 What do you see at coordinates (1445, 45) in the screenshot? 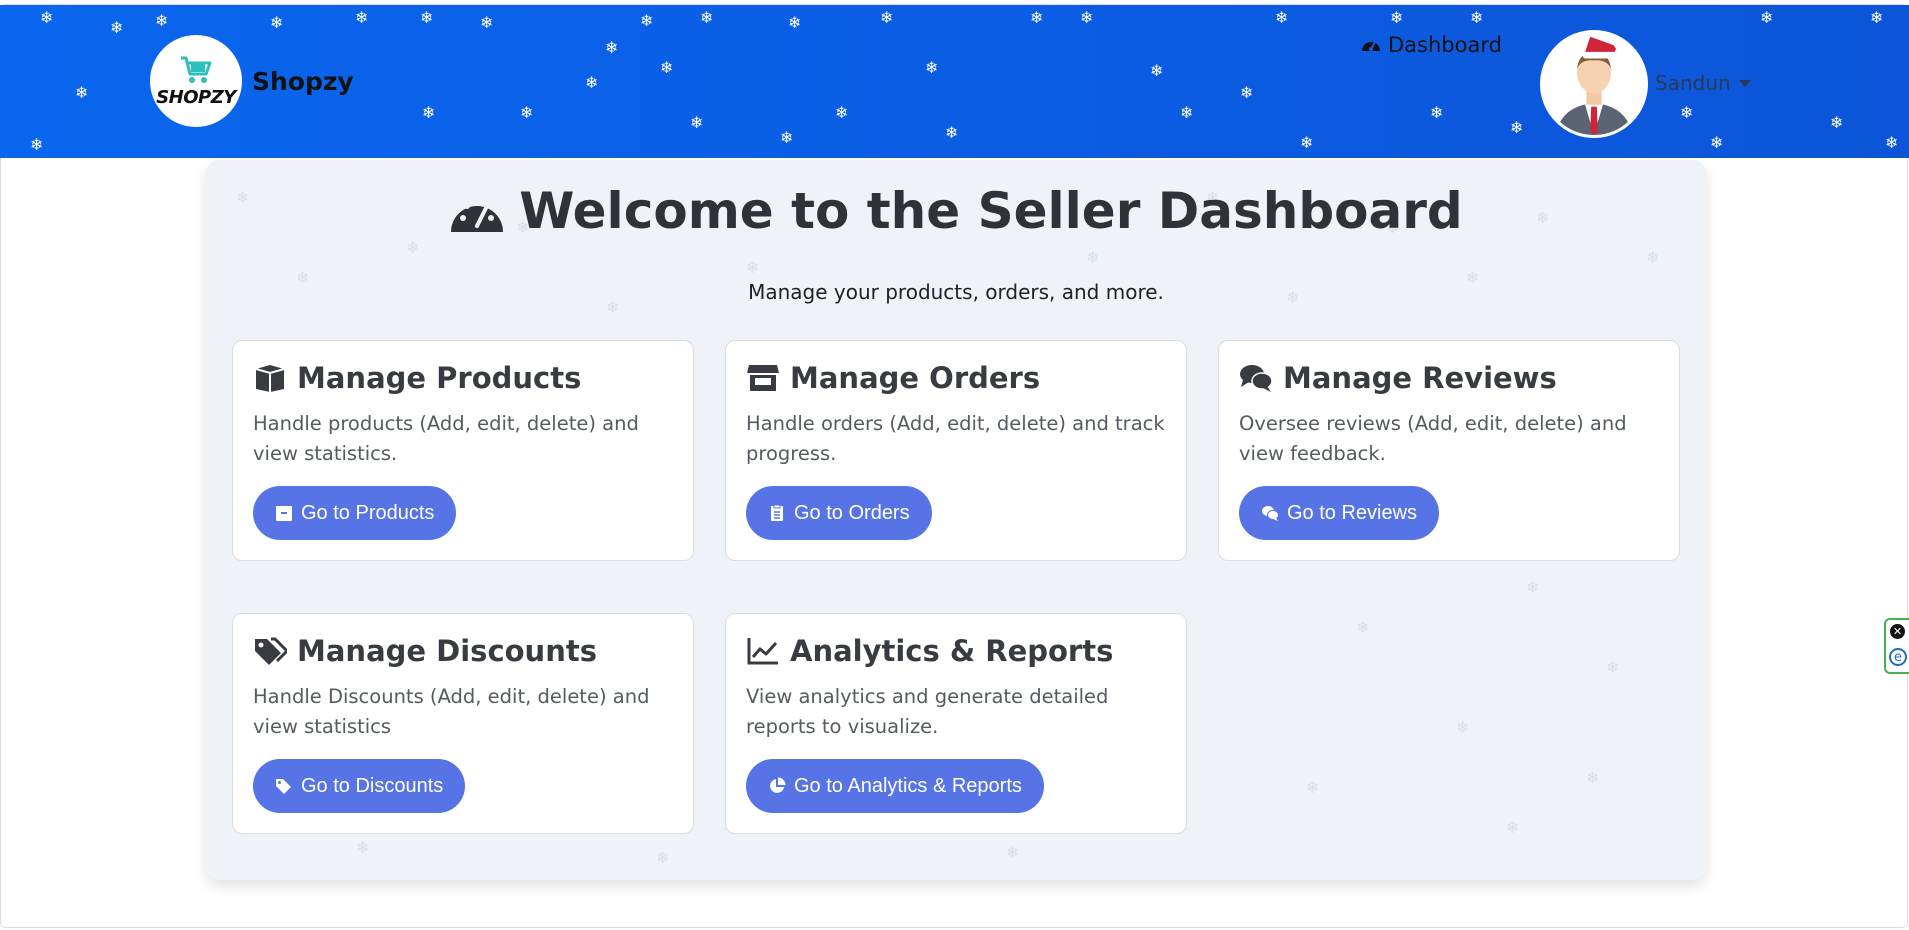
I see `nav-dashboard-label: Dashboard` at bounding box center [1445, 45].